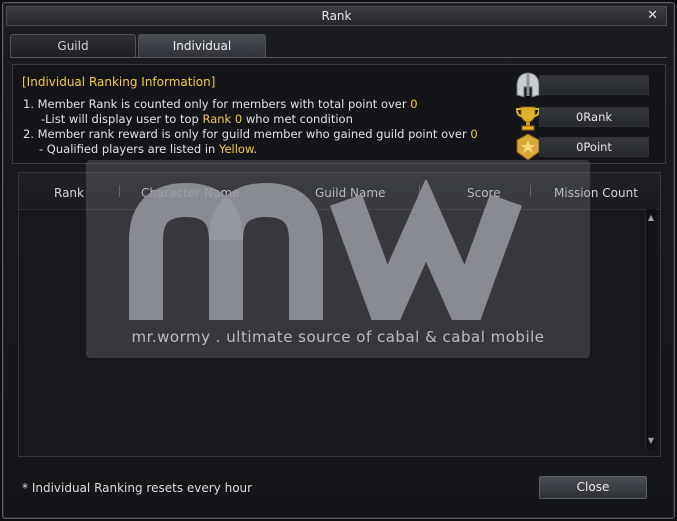  What do you see at coordinates (69, 193) in the screenshot?
I see `column-rank: Rank` at bounding box center [69, 193].